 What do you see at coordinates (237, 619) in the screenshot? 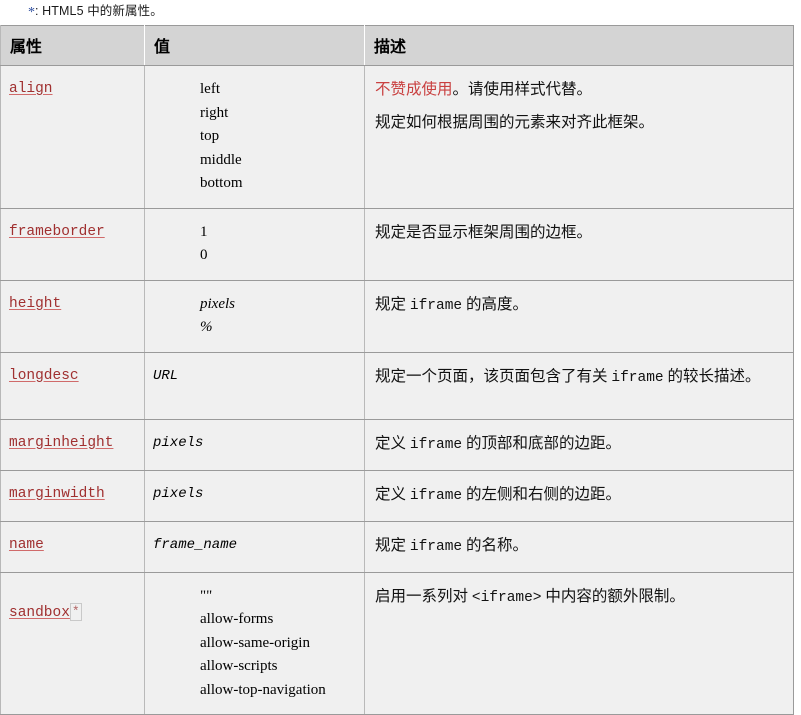
I see `value-item: allow-forms` at bounding box center [237, 619].